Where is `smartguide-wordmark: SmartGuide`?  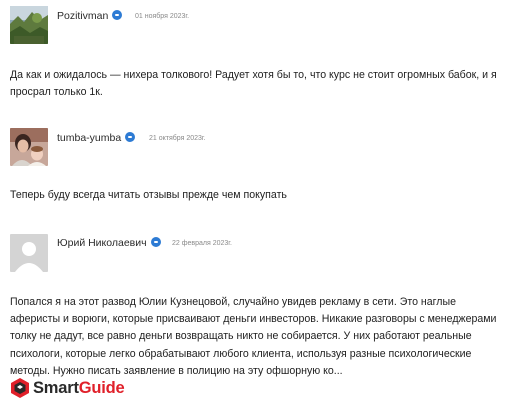
smartguide-wordmark: SmartGuide is located at coordinates (79, 388).